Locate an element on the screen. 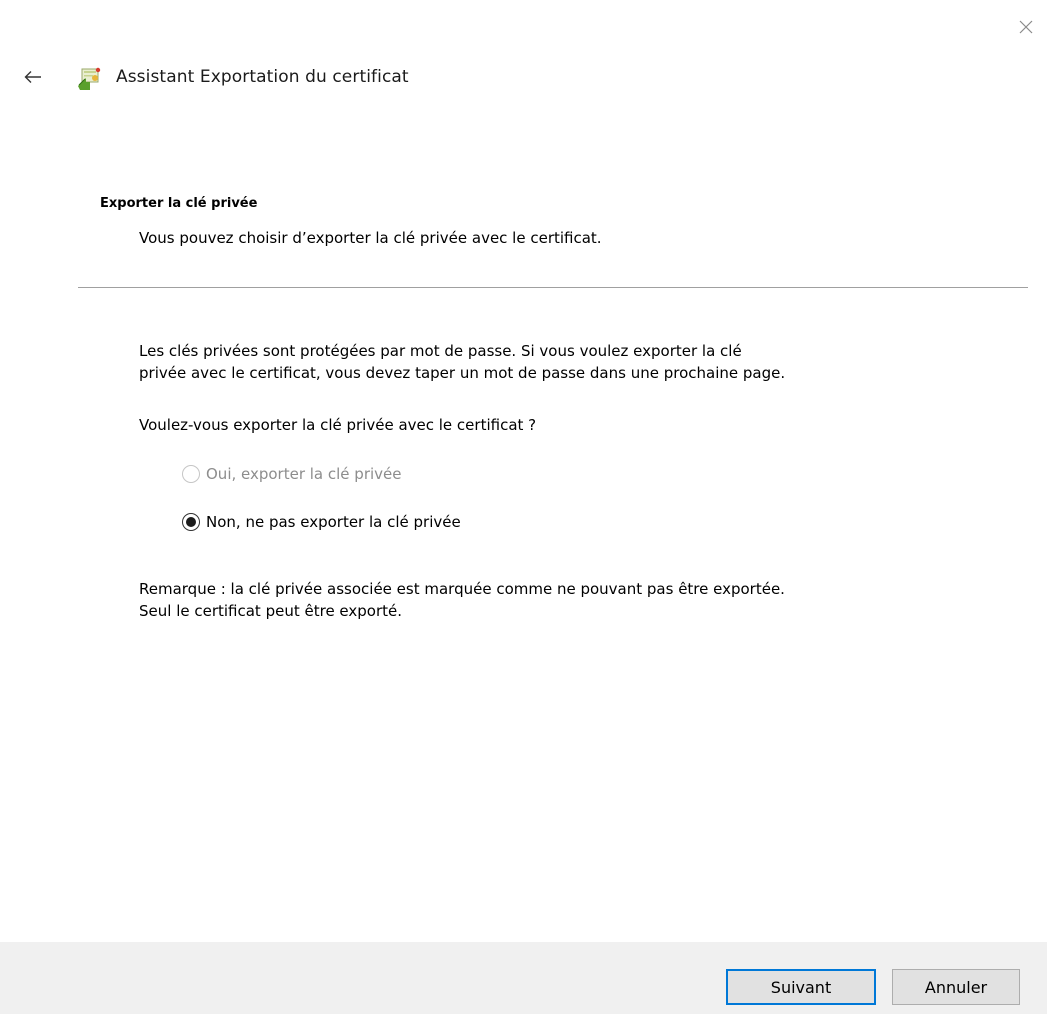  wizard-title: Assistant Exportation du certificat is located at coordinates (262, 77).